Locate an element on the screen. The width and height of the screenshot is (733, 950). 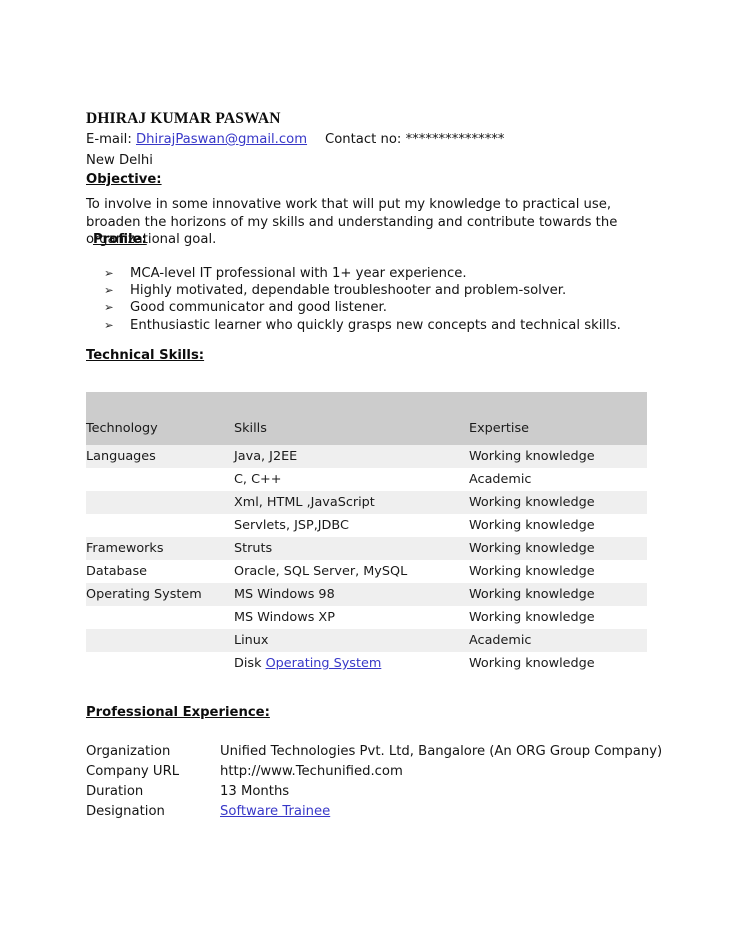
email-label: E-mail: is located at coordinates (111, 139).